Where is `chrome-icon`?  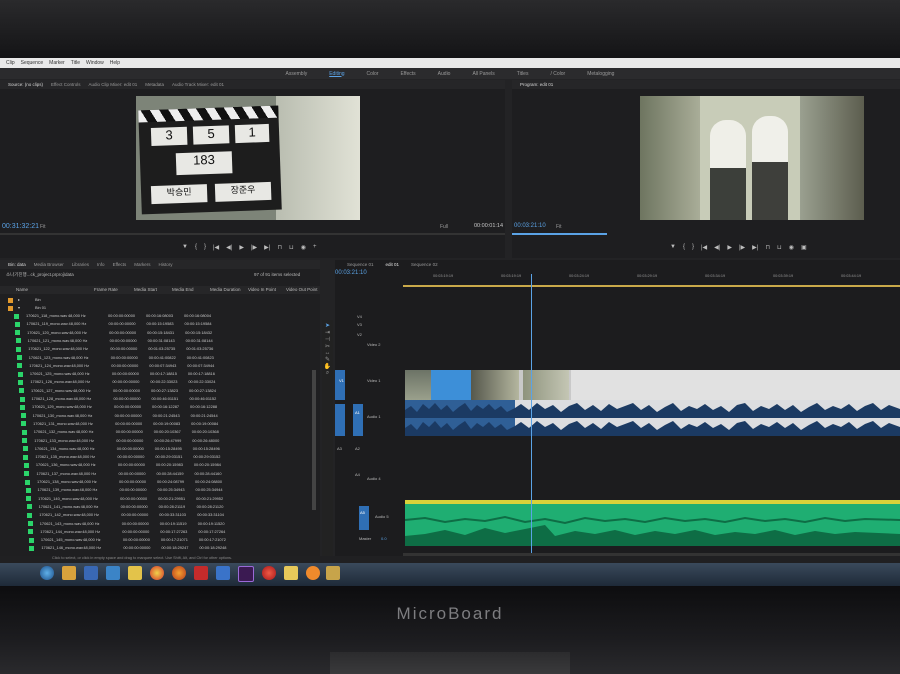 chrome-icon is located at coordinates (157, 573).